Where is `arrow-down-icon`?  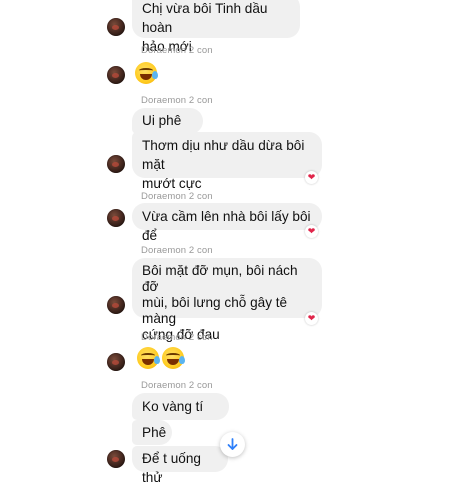
arrow-down-icon is located at coordinates (232, 444).